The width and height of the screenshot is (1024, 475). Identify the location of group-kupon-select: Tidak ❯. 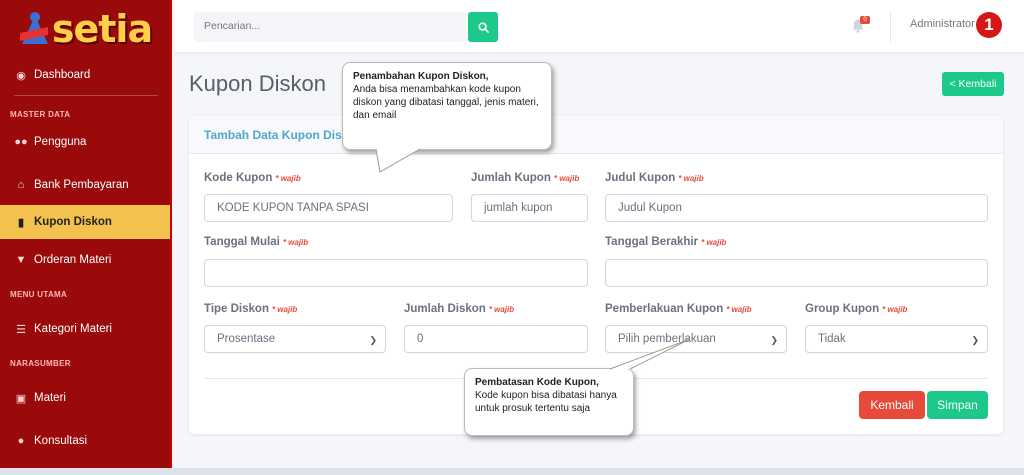
(896, 339).